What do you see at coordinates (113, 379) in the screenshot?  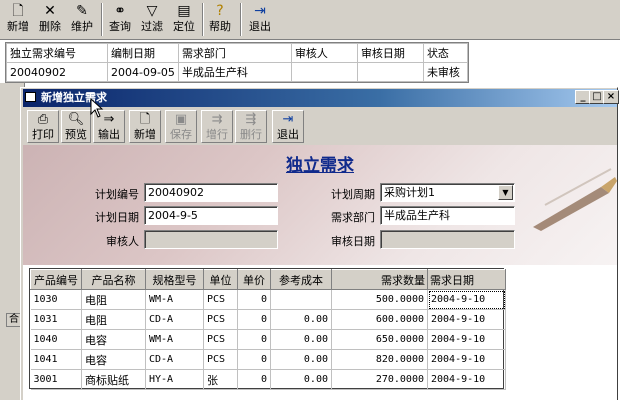 I see `table-cell: 商标贴纸` at bounding box center [113, 379].